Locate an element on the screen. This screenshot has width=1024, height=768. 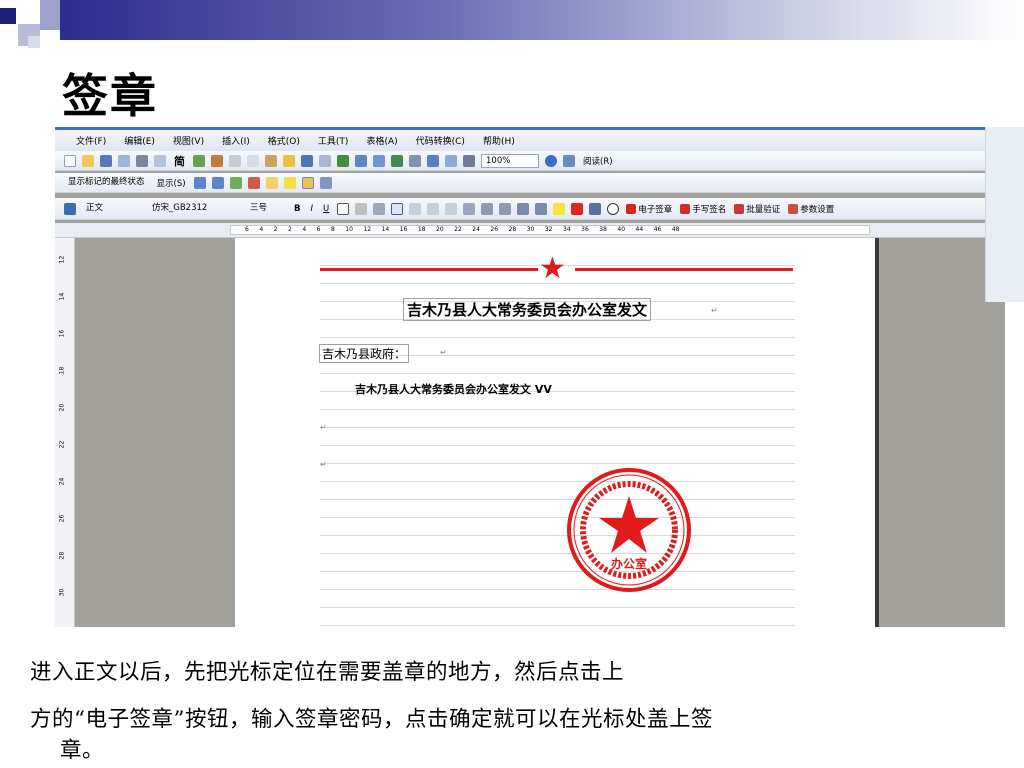
undo-icon is located at coordinates (307, 160).